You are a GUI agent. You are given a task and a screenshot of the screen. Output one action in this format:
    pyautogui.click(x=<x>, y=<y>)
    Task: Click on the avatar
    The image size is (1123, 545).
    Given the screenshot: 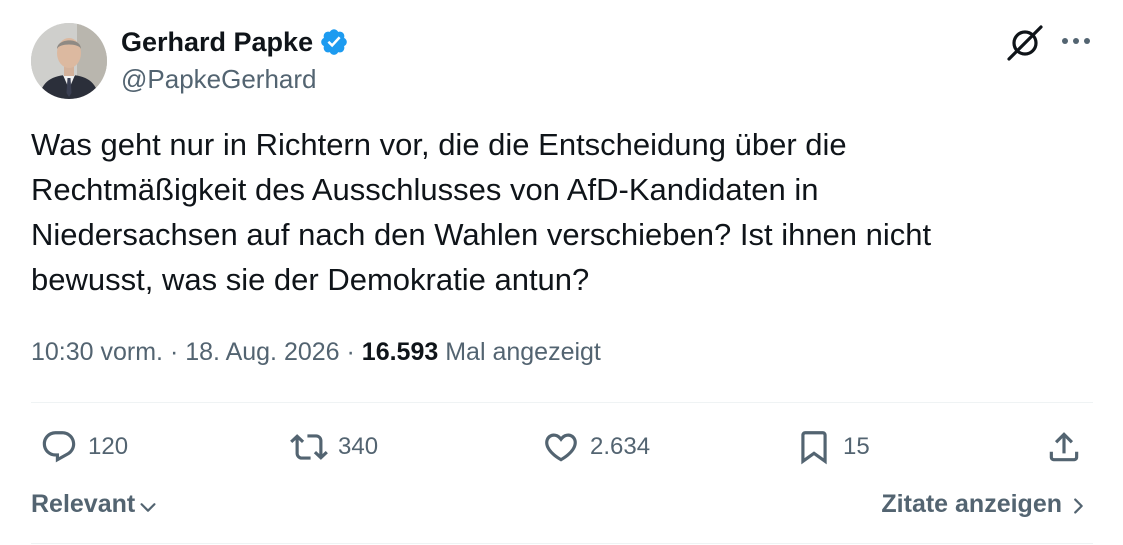 What is the action you would take?
    pyautogui.click(x=69, y=61)
    